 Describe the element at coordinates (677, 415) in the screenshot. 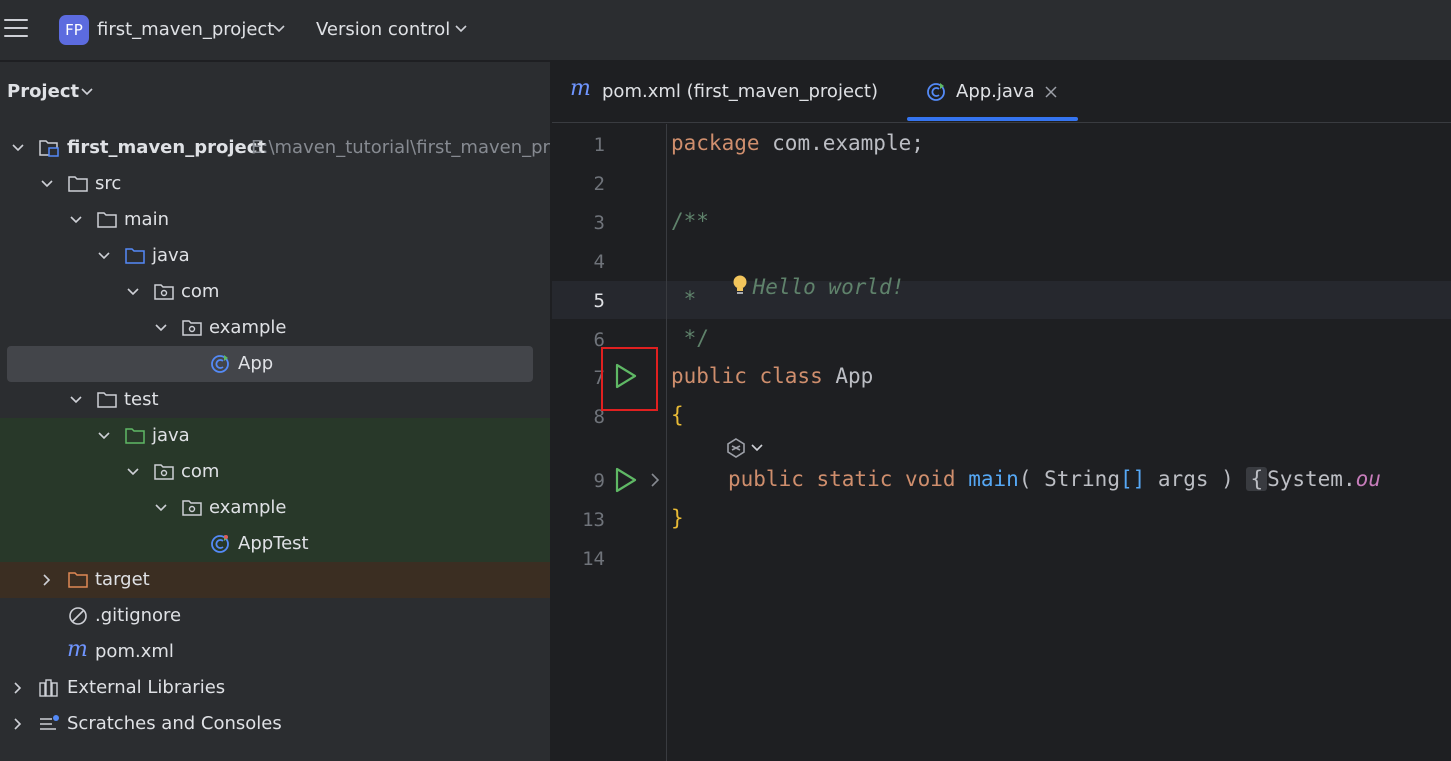

I see `code-line-8: {` at that location.